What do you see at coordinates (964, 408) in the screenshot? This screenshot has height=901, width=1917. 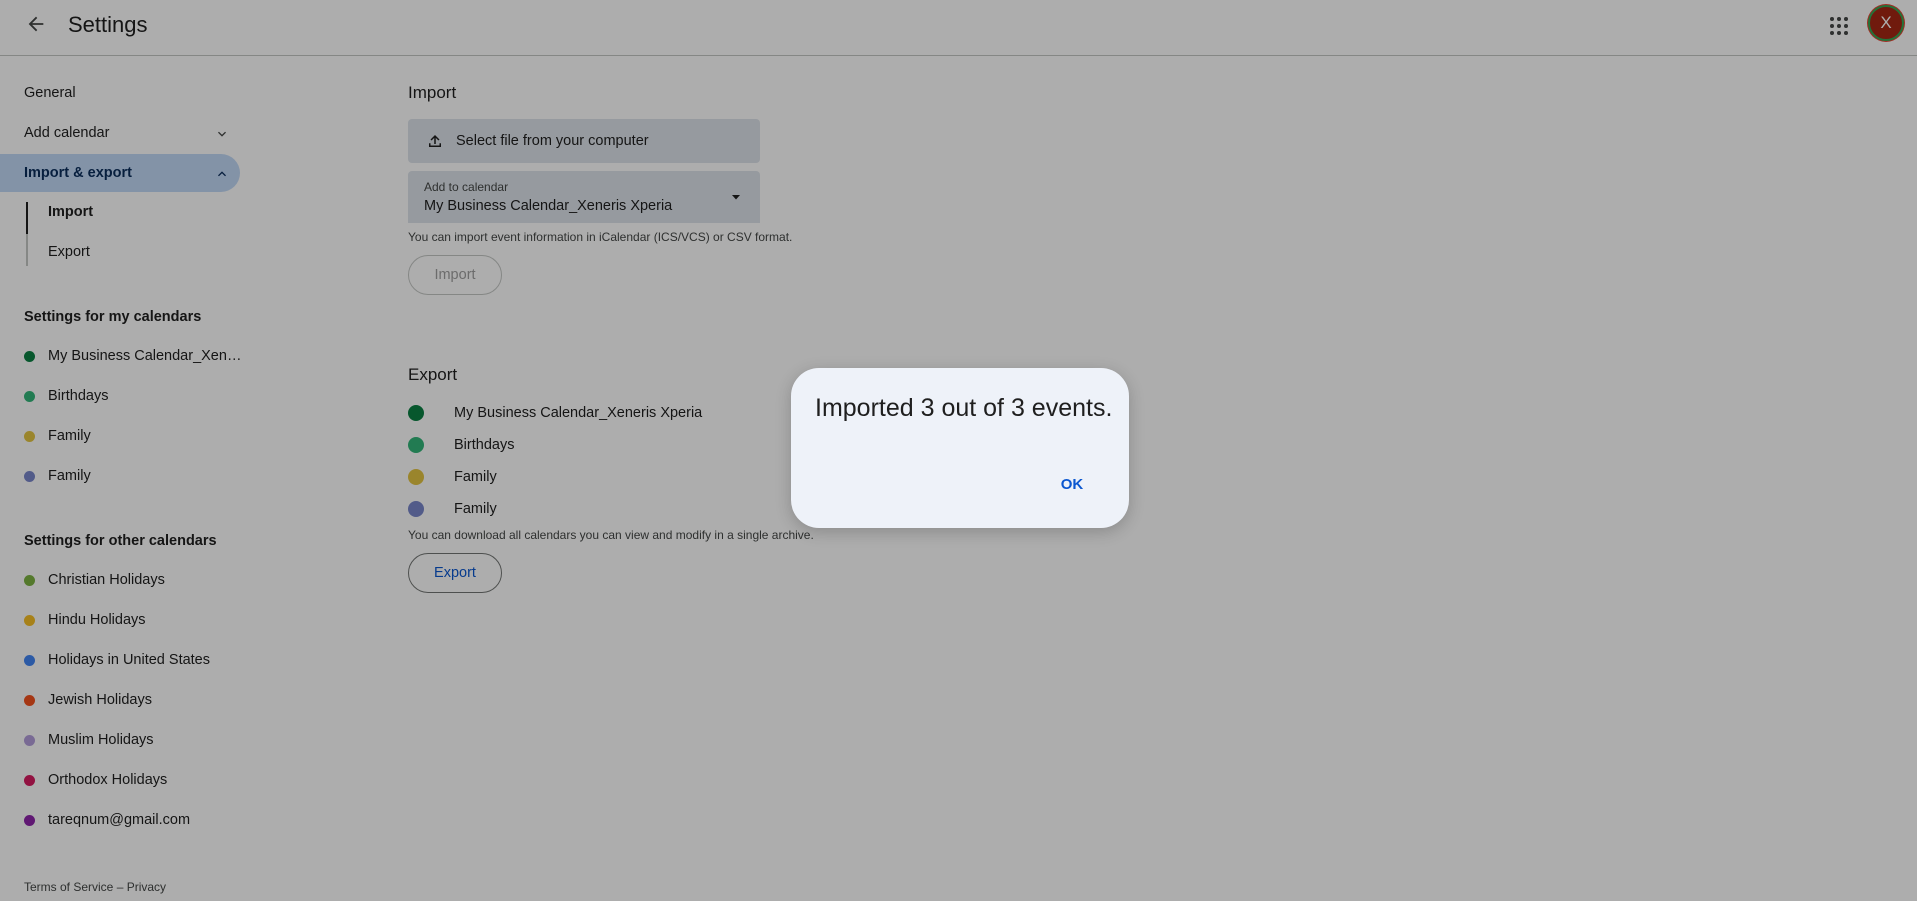 I see `dialog-message: Imported 3 out of 3 events.` at bounding box center [964, 408].